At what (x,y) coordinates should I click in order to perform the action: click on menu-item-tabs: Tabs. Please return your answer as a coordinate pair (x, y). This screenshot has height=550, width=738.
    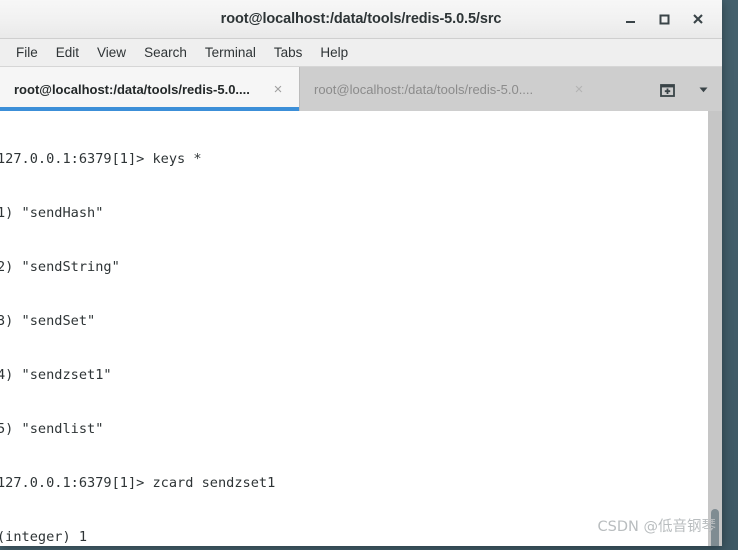
    Looking at the image, I should click on (288, 52).